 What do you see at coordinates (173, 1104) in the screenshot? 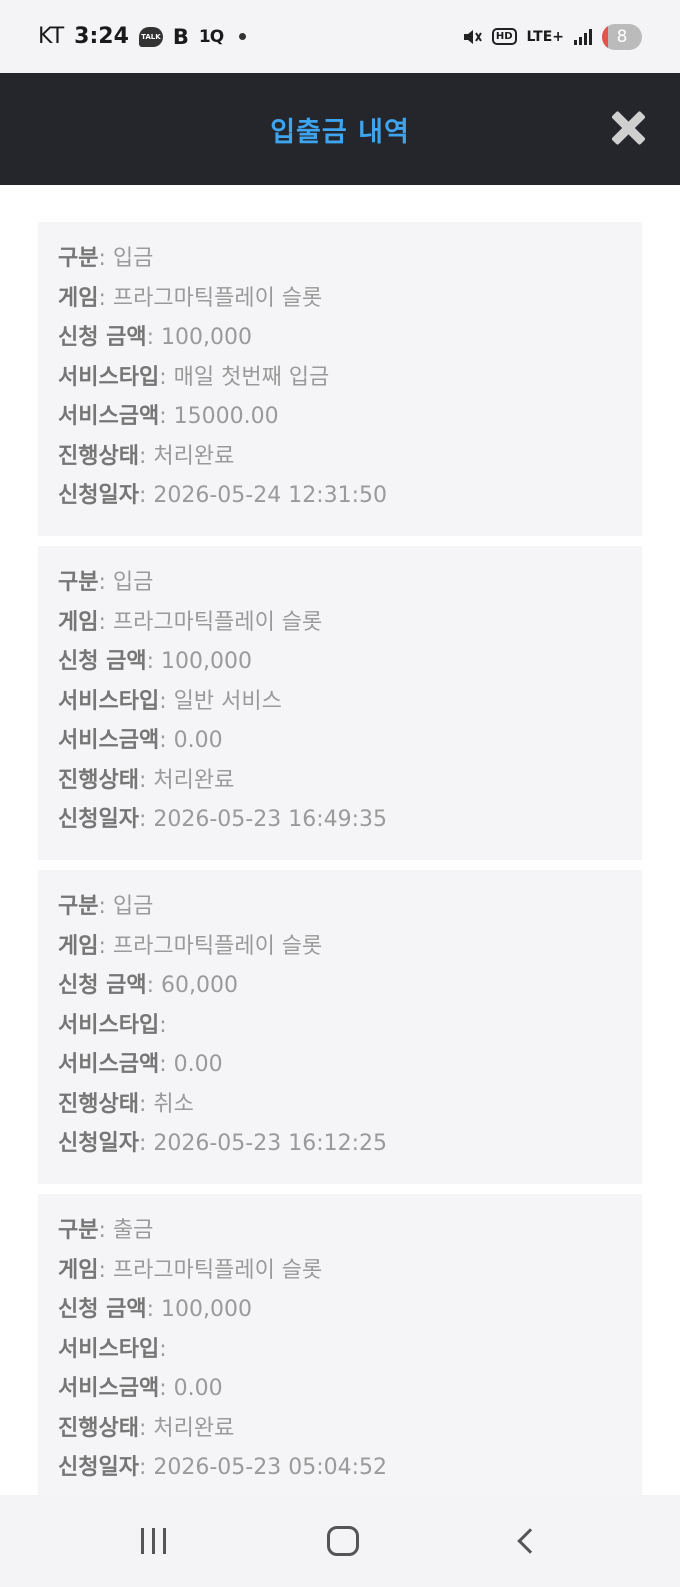
I see `value-status: 취소` at bounding box center [173, 1104].